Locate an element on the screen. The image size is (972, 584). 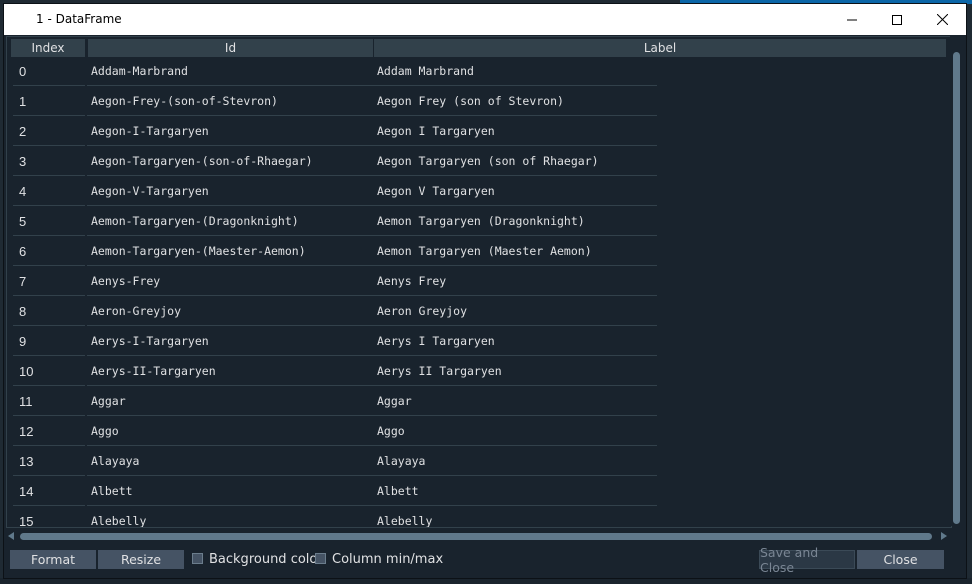
id-cell: Aenys-Frey is located at coordinates (230, 281).